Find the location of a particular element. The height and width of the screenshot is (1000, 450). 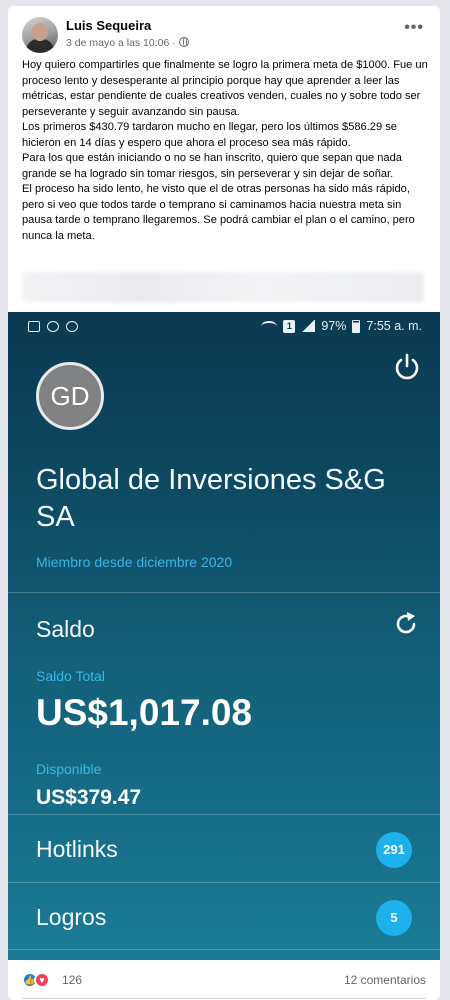

available-balance-label: Disponible is located at coordinates (69, 769).